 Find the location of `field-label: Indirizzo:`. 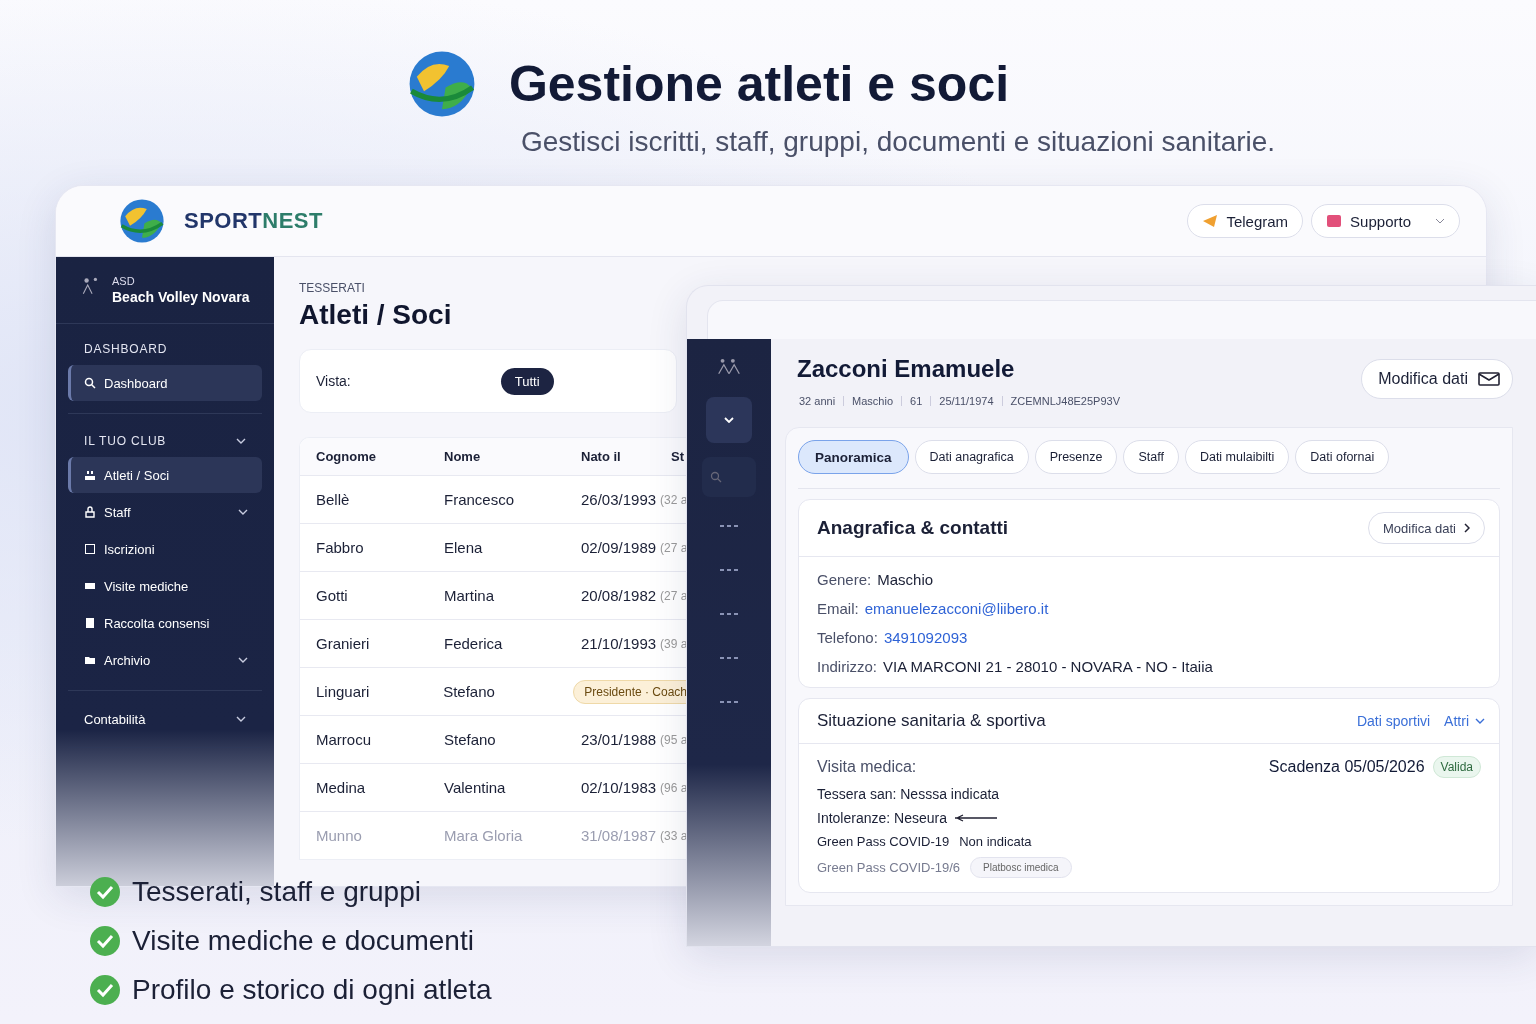

field-label: Indirizzo: is located at coordinates (847, 666).